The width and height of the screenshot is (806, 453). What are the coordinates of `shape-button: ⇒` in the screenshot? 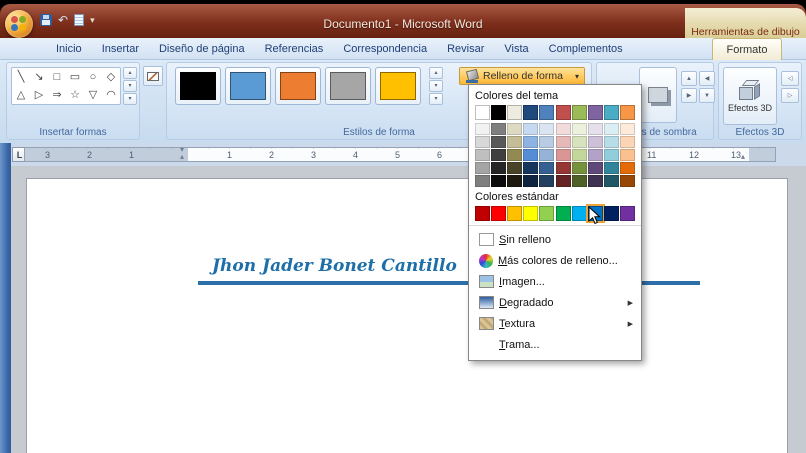 It's located at (57, 95).